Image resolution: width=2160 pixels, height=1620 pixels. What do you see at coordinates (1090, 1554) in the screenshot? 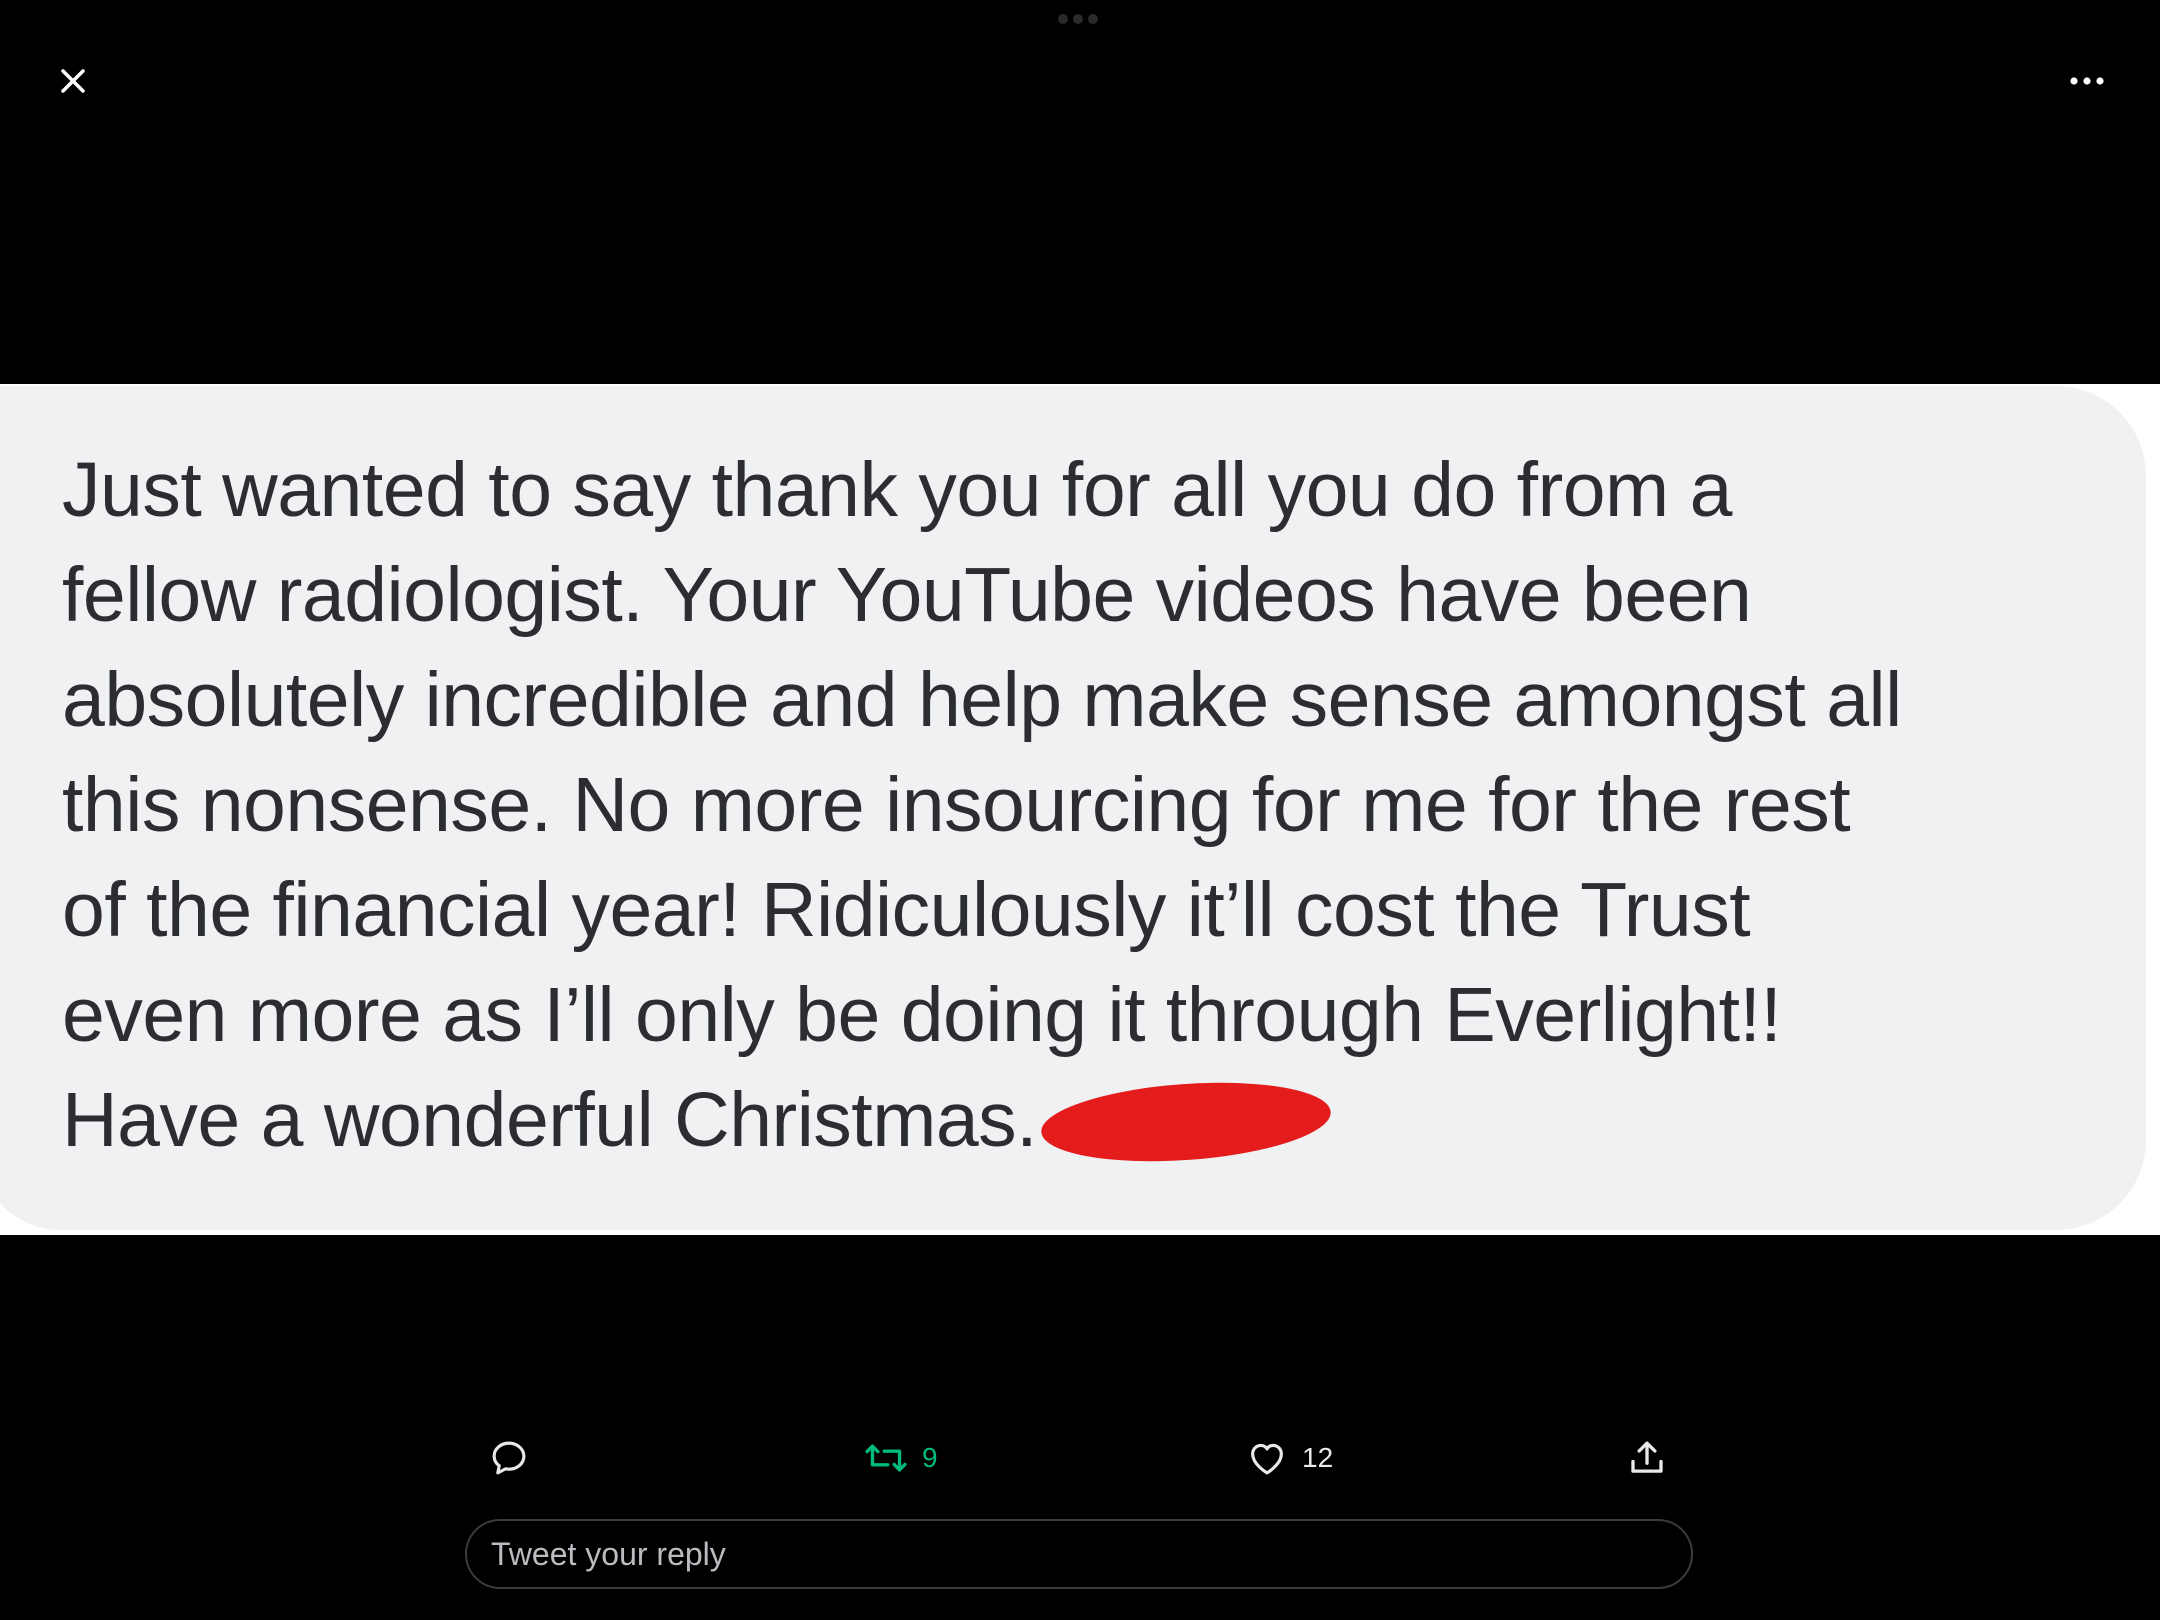
I see `reply-input` at bounding box center [1090, 1554].